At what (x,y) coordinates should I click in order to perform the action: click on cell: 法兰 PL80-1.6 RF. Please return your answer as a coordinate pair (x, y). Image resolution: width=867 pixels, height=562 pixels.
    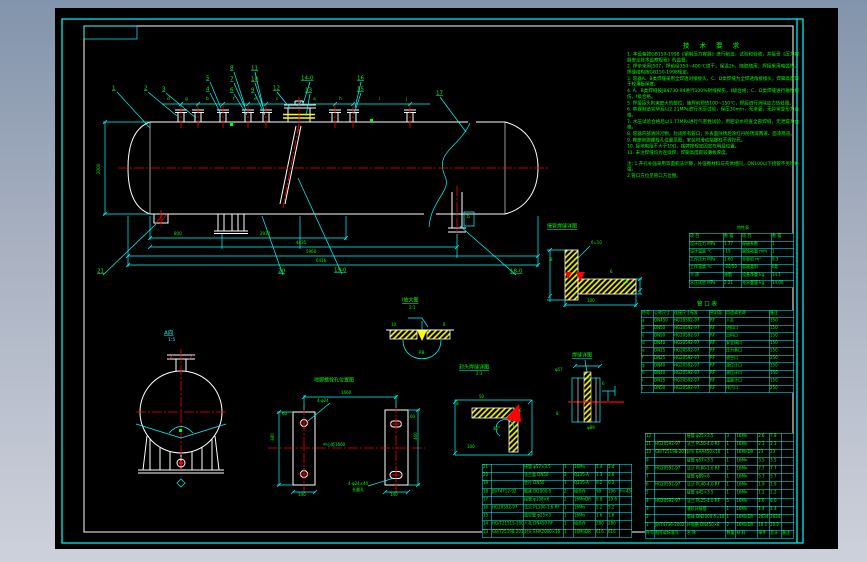
    Looking at the image, I should click on (706, 470).